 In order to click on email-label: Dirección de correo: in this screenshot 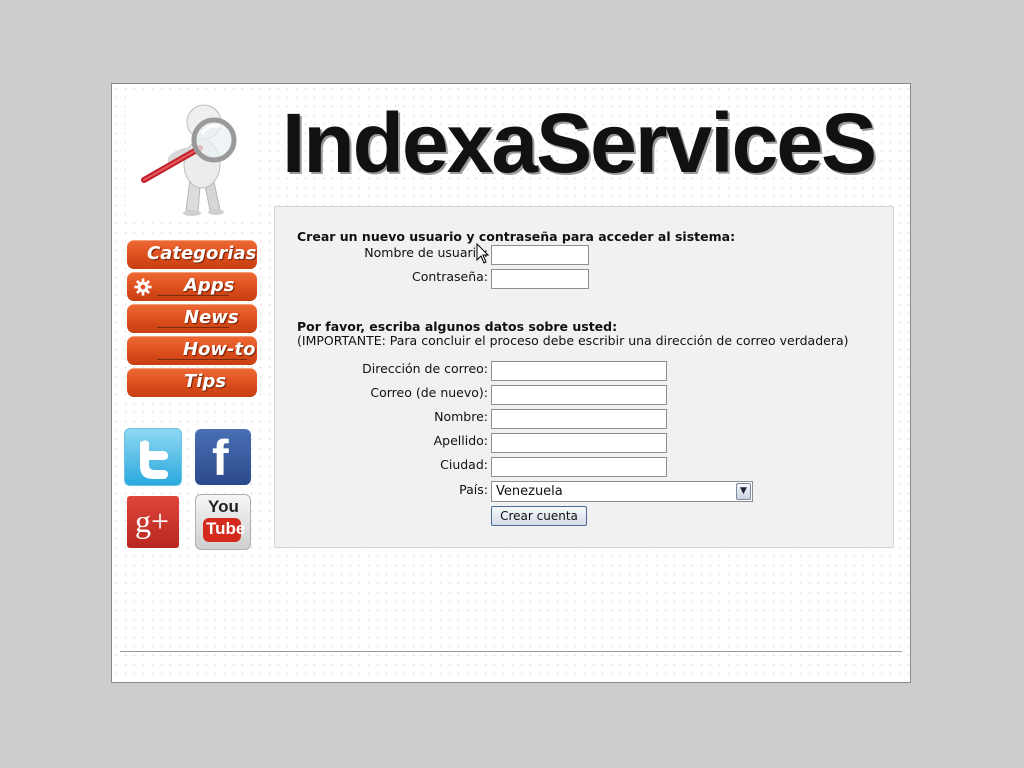, I will do `click(425, 368)`.